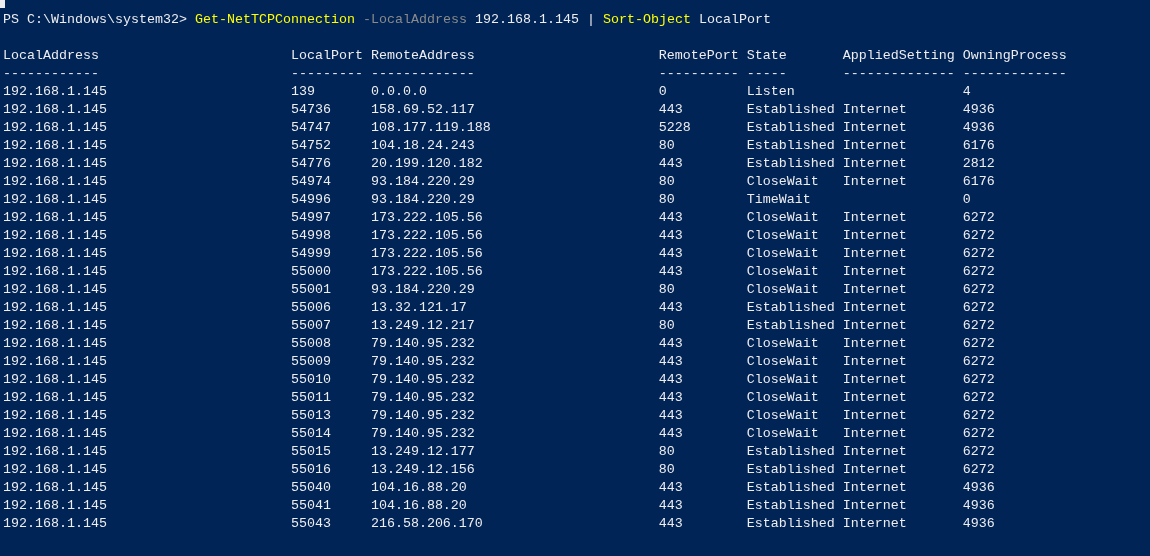 The width and height of the screenshot is (1150, 556). I want to click on table-cell: 55000, so click(310, 272).